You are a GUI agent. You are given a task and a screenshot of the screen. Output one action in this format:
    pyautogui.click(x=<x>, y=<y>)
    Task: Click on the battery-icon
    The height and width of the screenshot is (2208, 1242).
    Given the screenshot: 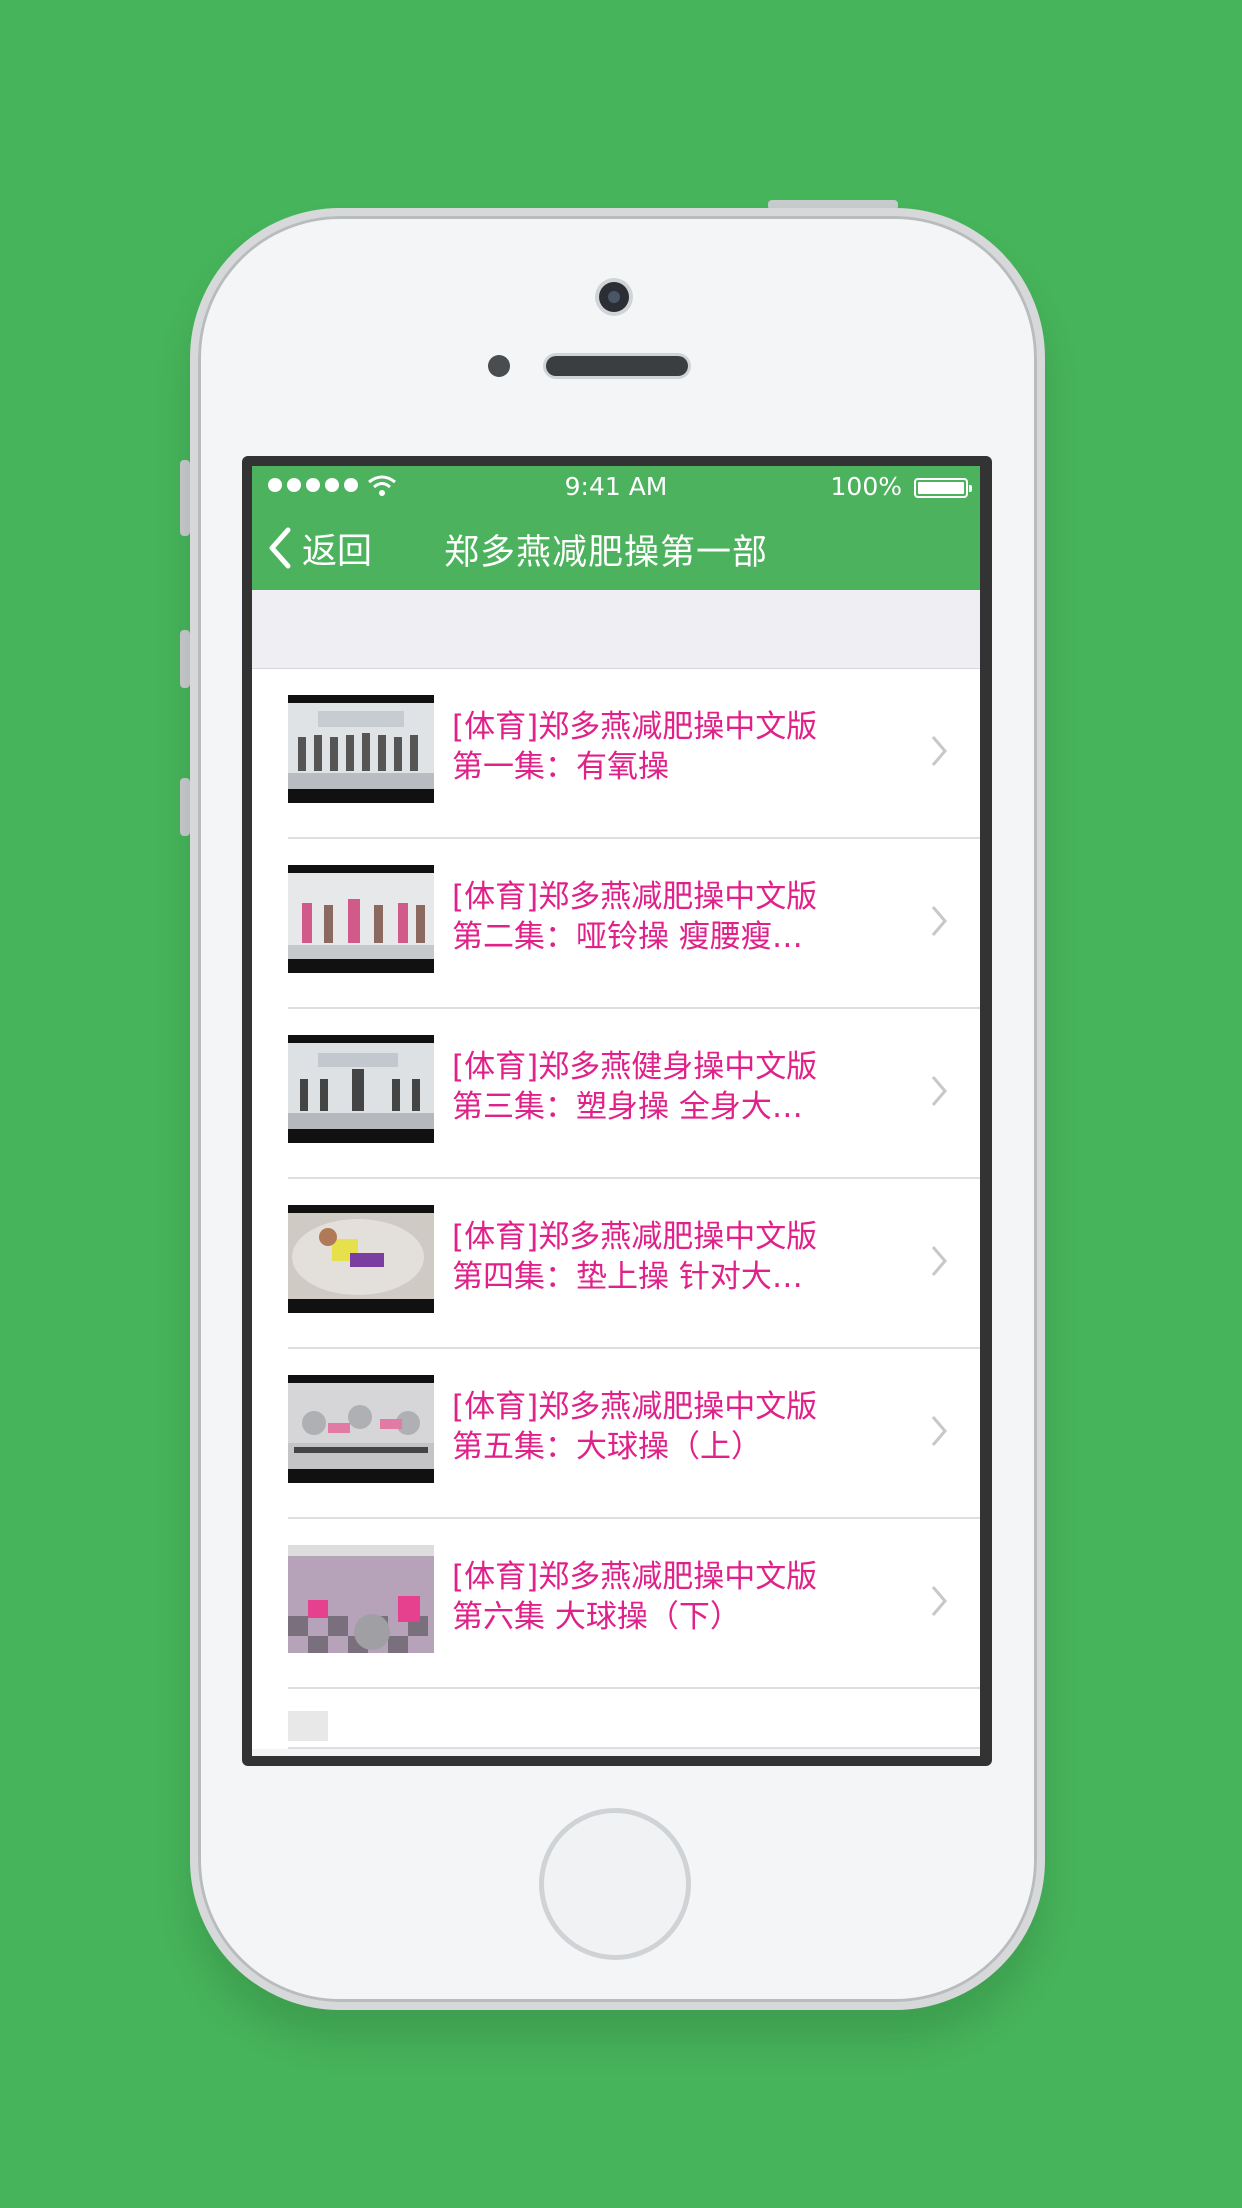 What is the action you would take?
    pyautogui.click(x=943, y=488)
    